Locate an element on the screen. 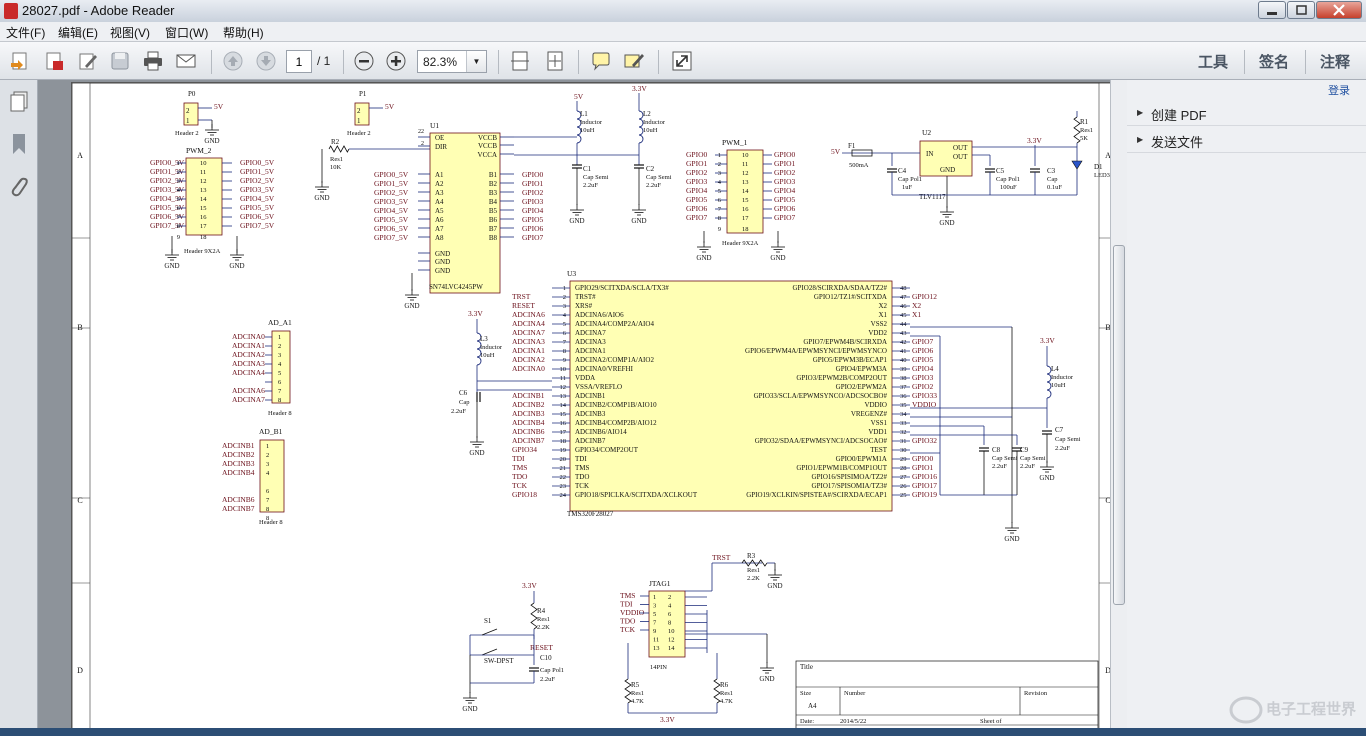  pin-number: 21 is located at coordinates (563, 468).